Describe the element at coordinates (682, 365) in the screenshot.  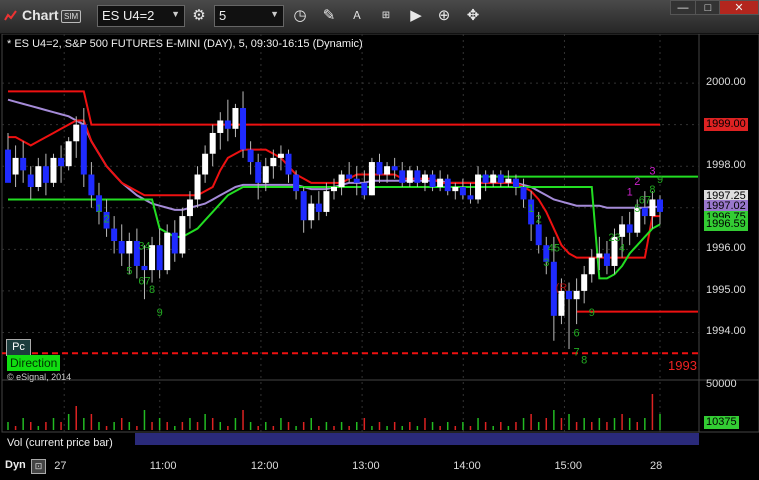
I see `level-label: 1993` at that location.